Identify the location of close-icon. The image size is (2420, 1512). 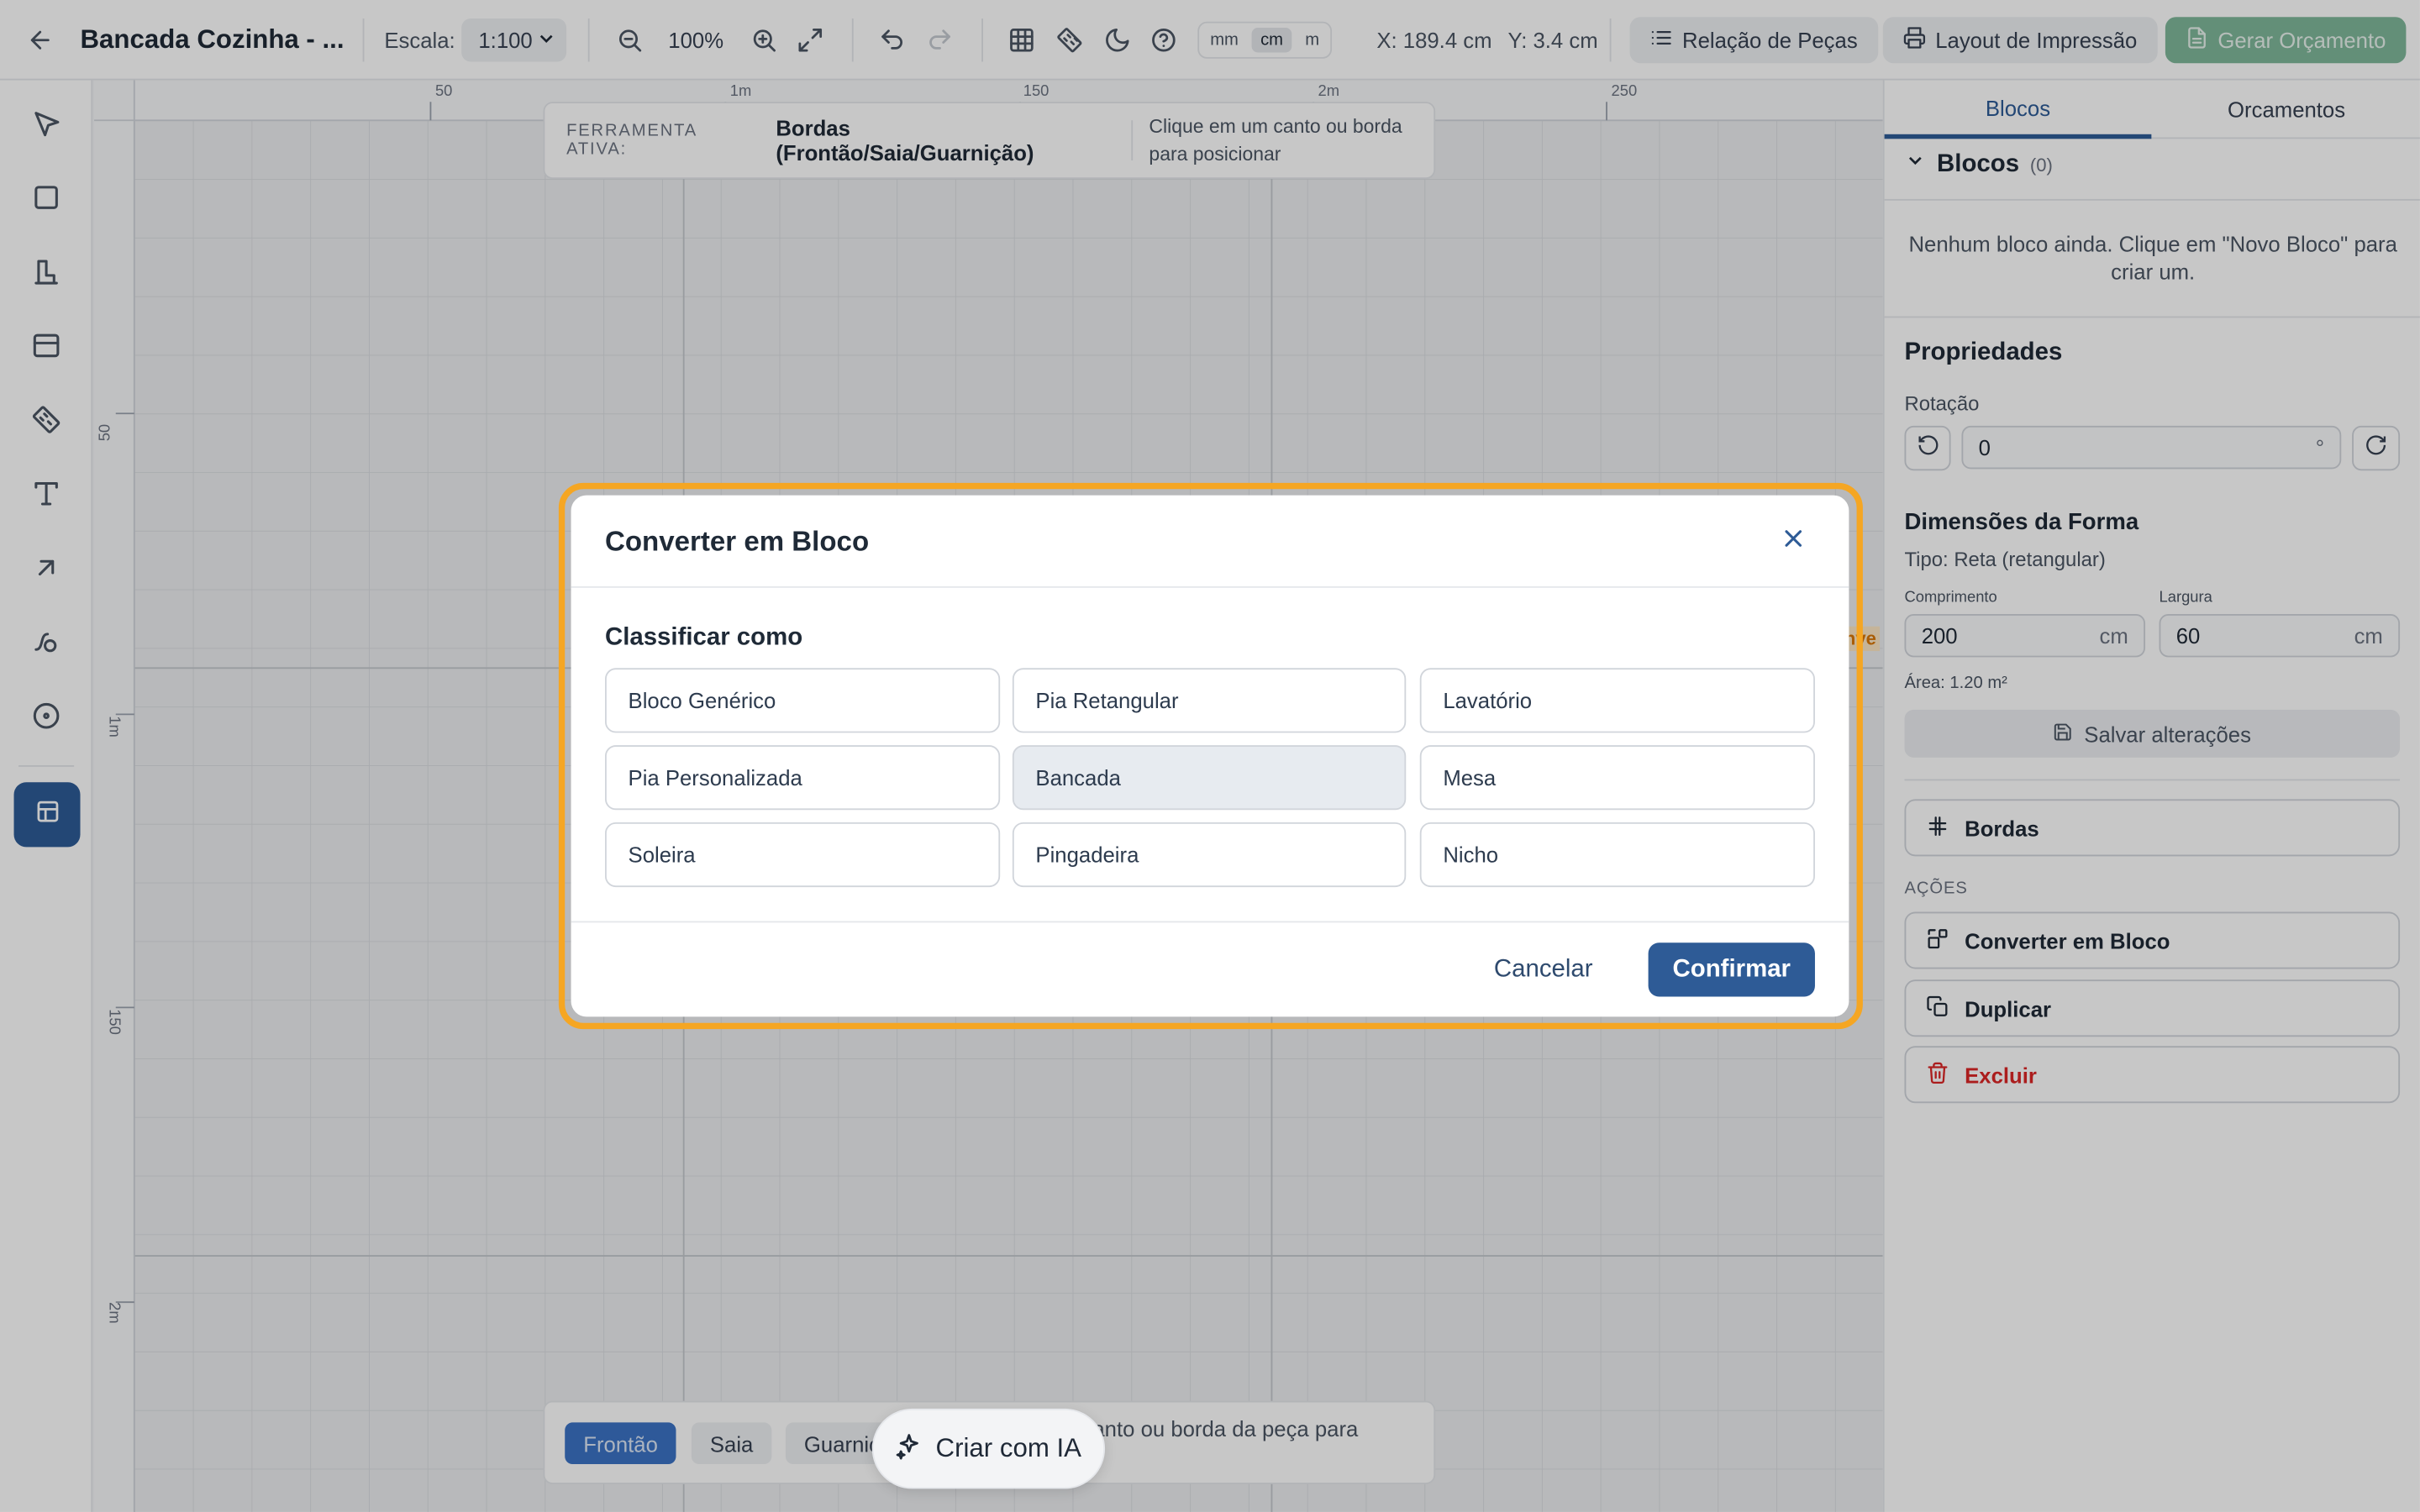
(1794, 541).